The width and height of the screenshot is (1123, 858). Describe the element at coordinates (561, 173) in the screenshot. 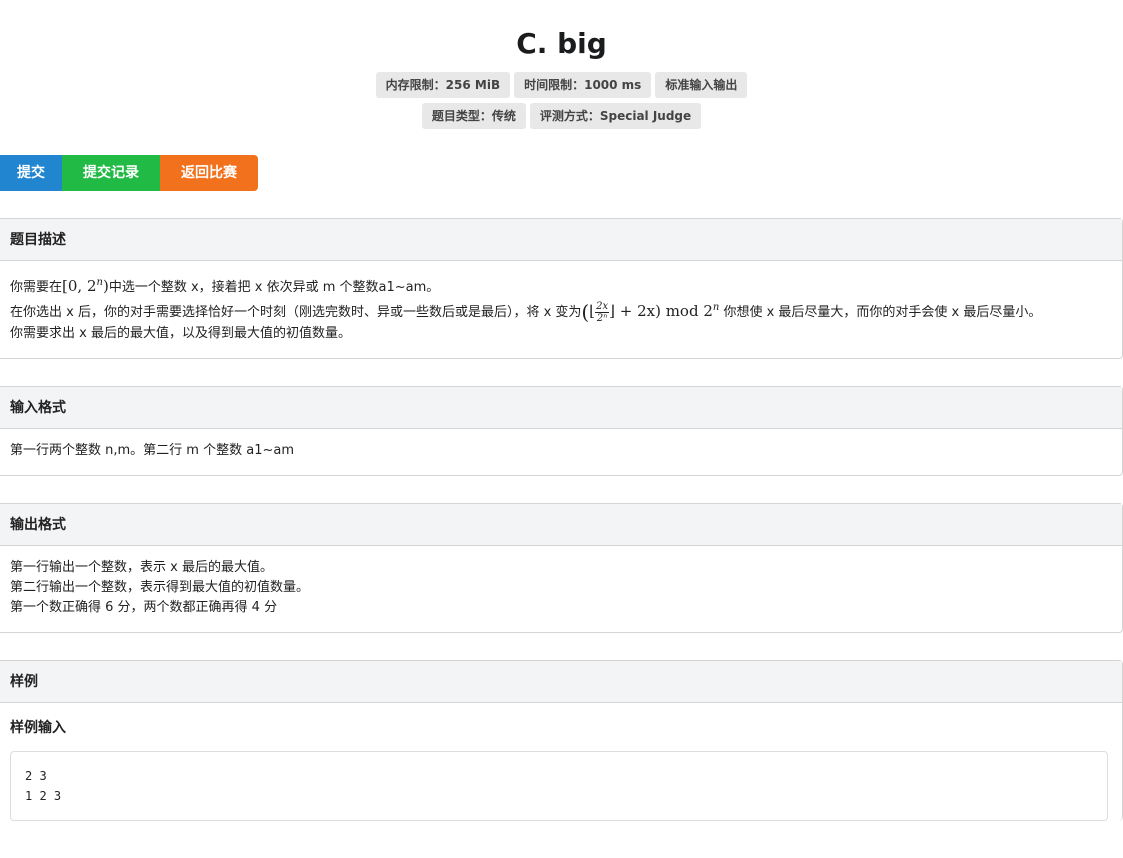

I see `action-buttons: 提交 提交记录 返回比赛` at that location.